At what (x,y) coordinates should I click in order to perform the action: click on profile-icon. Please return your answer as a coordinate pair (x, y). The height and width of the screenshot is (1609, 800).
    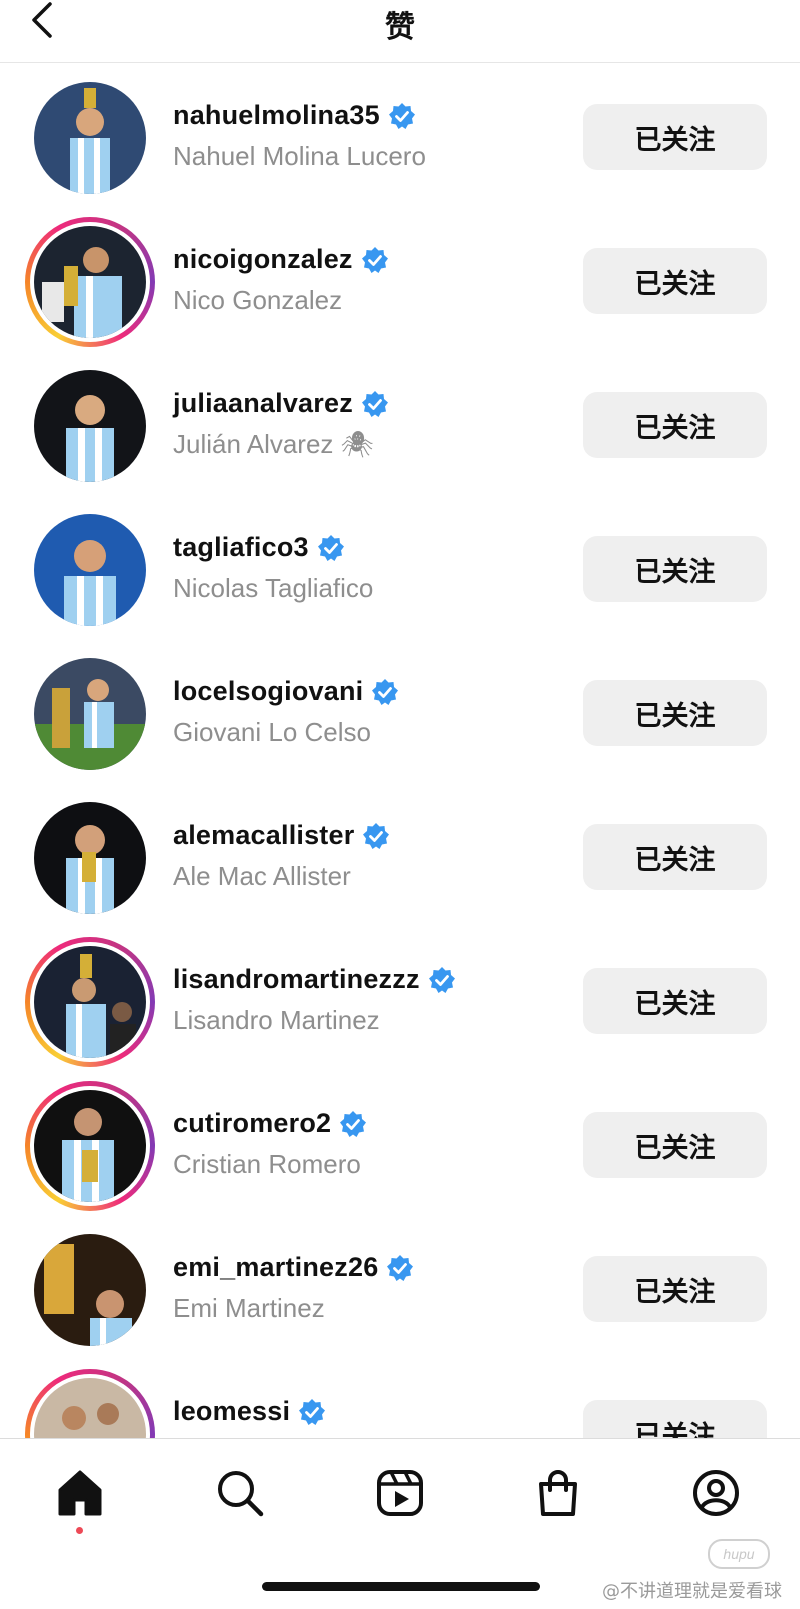
    Looking at the image, I should click on (716, 1493).